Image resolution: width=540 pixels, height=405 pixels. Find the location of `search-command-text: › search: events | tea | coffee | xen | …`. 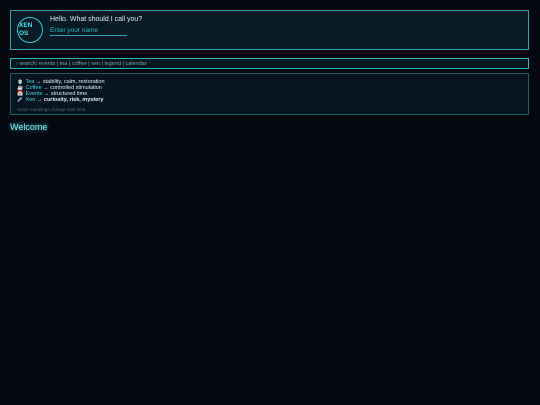

search-command-text: › search: events | tea | coffee | xen | … is located at coordinates (81, 64).